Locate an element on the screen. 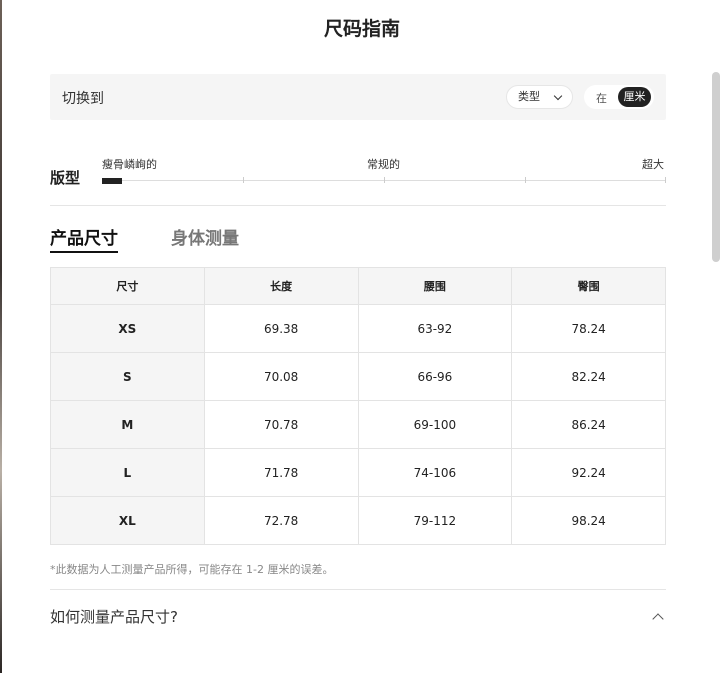  length-cell: 71.78 is located at coordinates (281, 472).